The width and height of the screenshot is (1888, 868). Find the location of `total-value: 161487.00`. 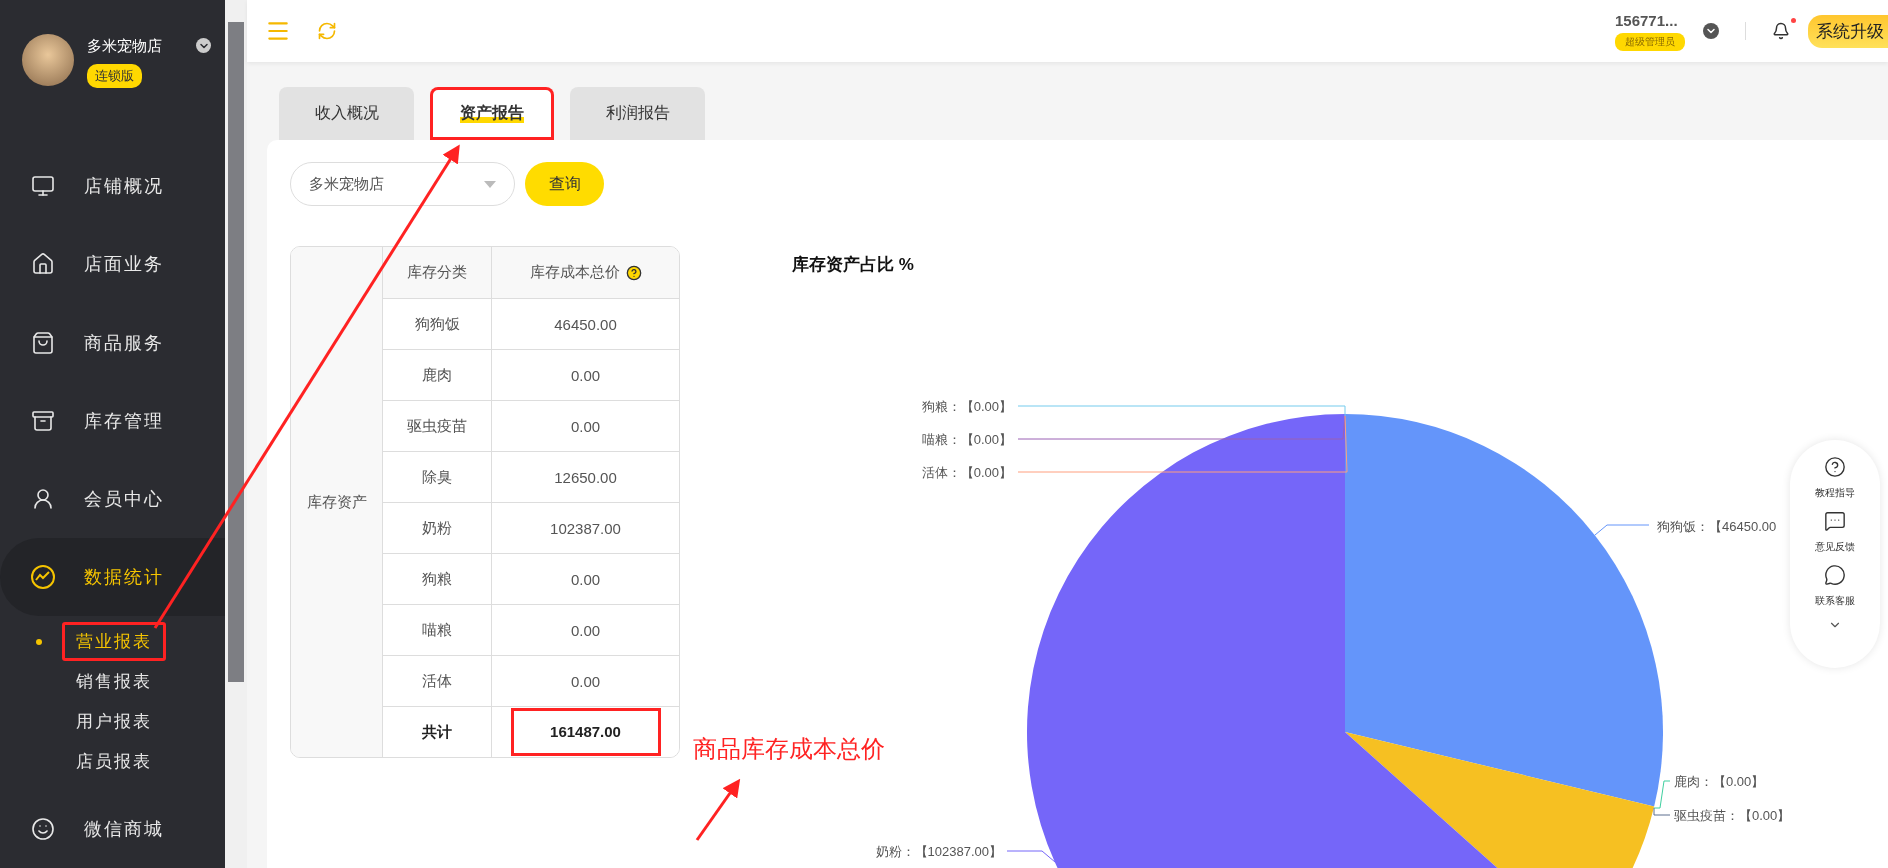

total-value: 161487.00 is located at coordinates (585, 732).